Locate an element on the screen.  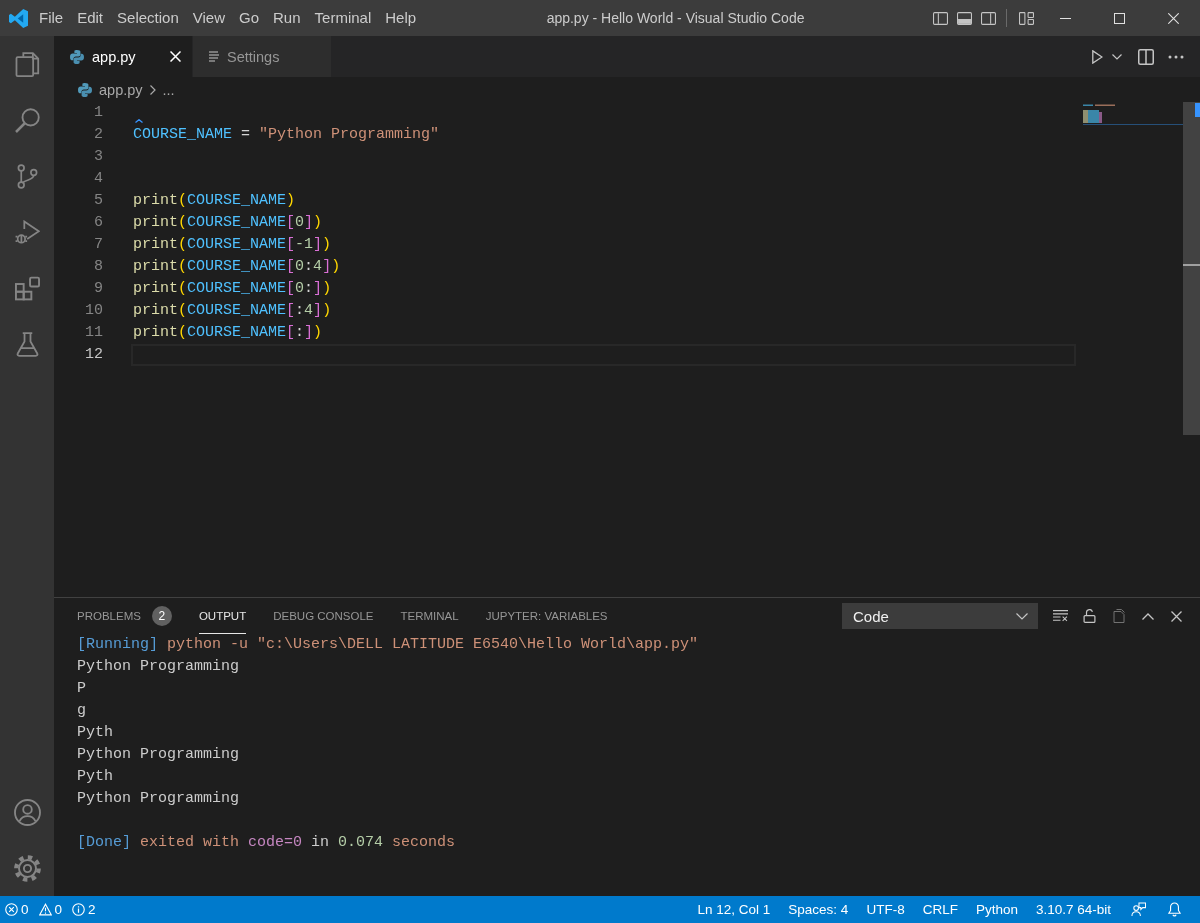
files-icon is located at coordinates (27, 64).